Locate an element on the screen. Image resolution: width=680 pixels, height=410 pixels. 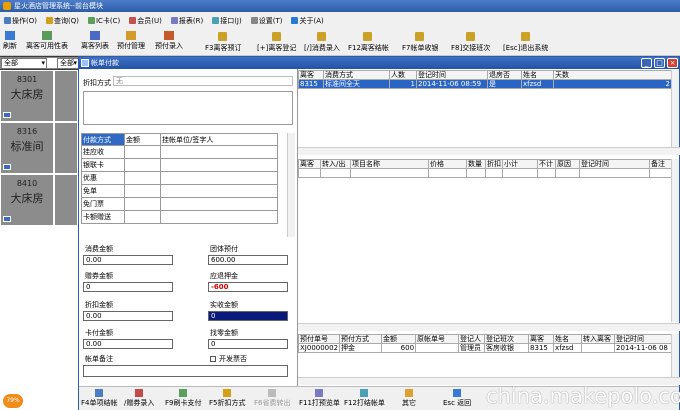
checkout-button: F12离客结帐 is located at coordinates (368, 42).